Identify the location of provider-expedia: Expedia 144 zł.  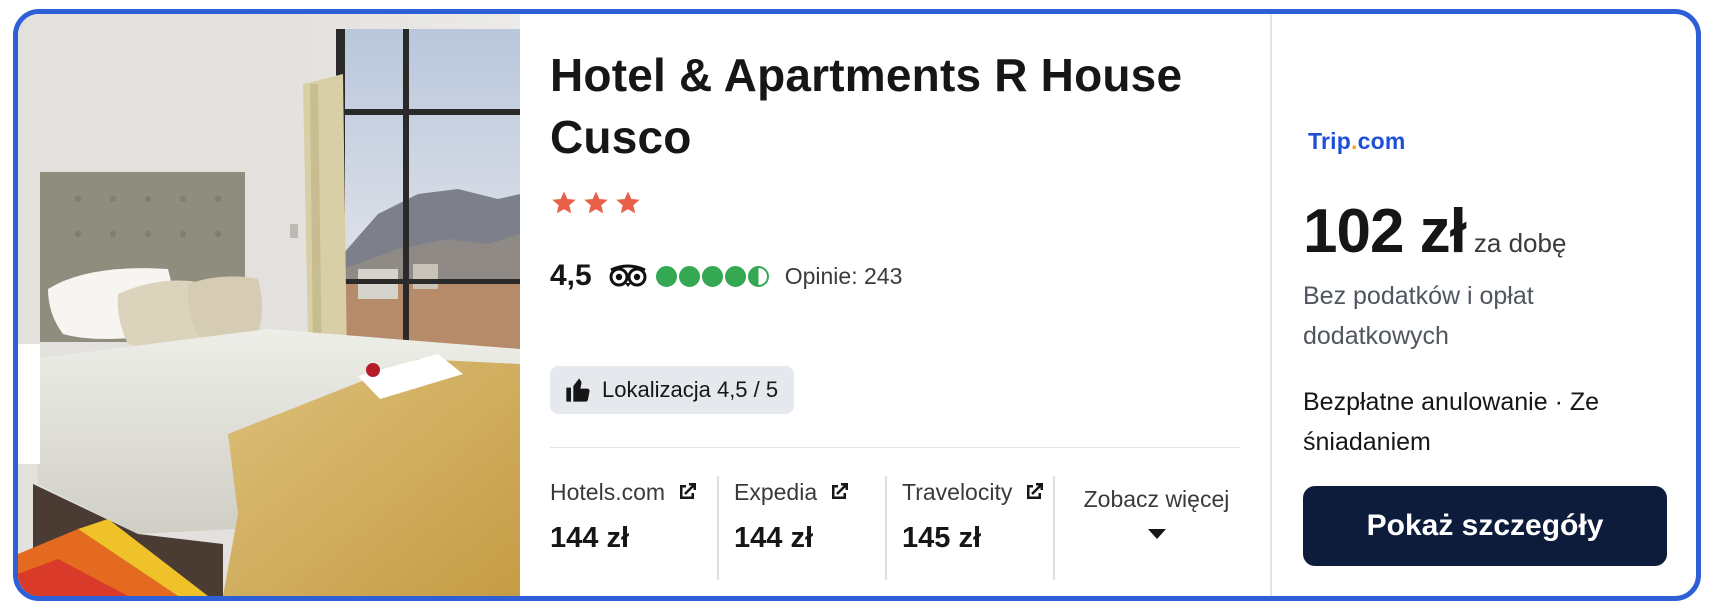
(801, 528).